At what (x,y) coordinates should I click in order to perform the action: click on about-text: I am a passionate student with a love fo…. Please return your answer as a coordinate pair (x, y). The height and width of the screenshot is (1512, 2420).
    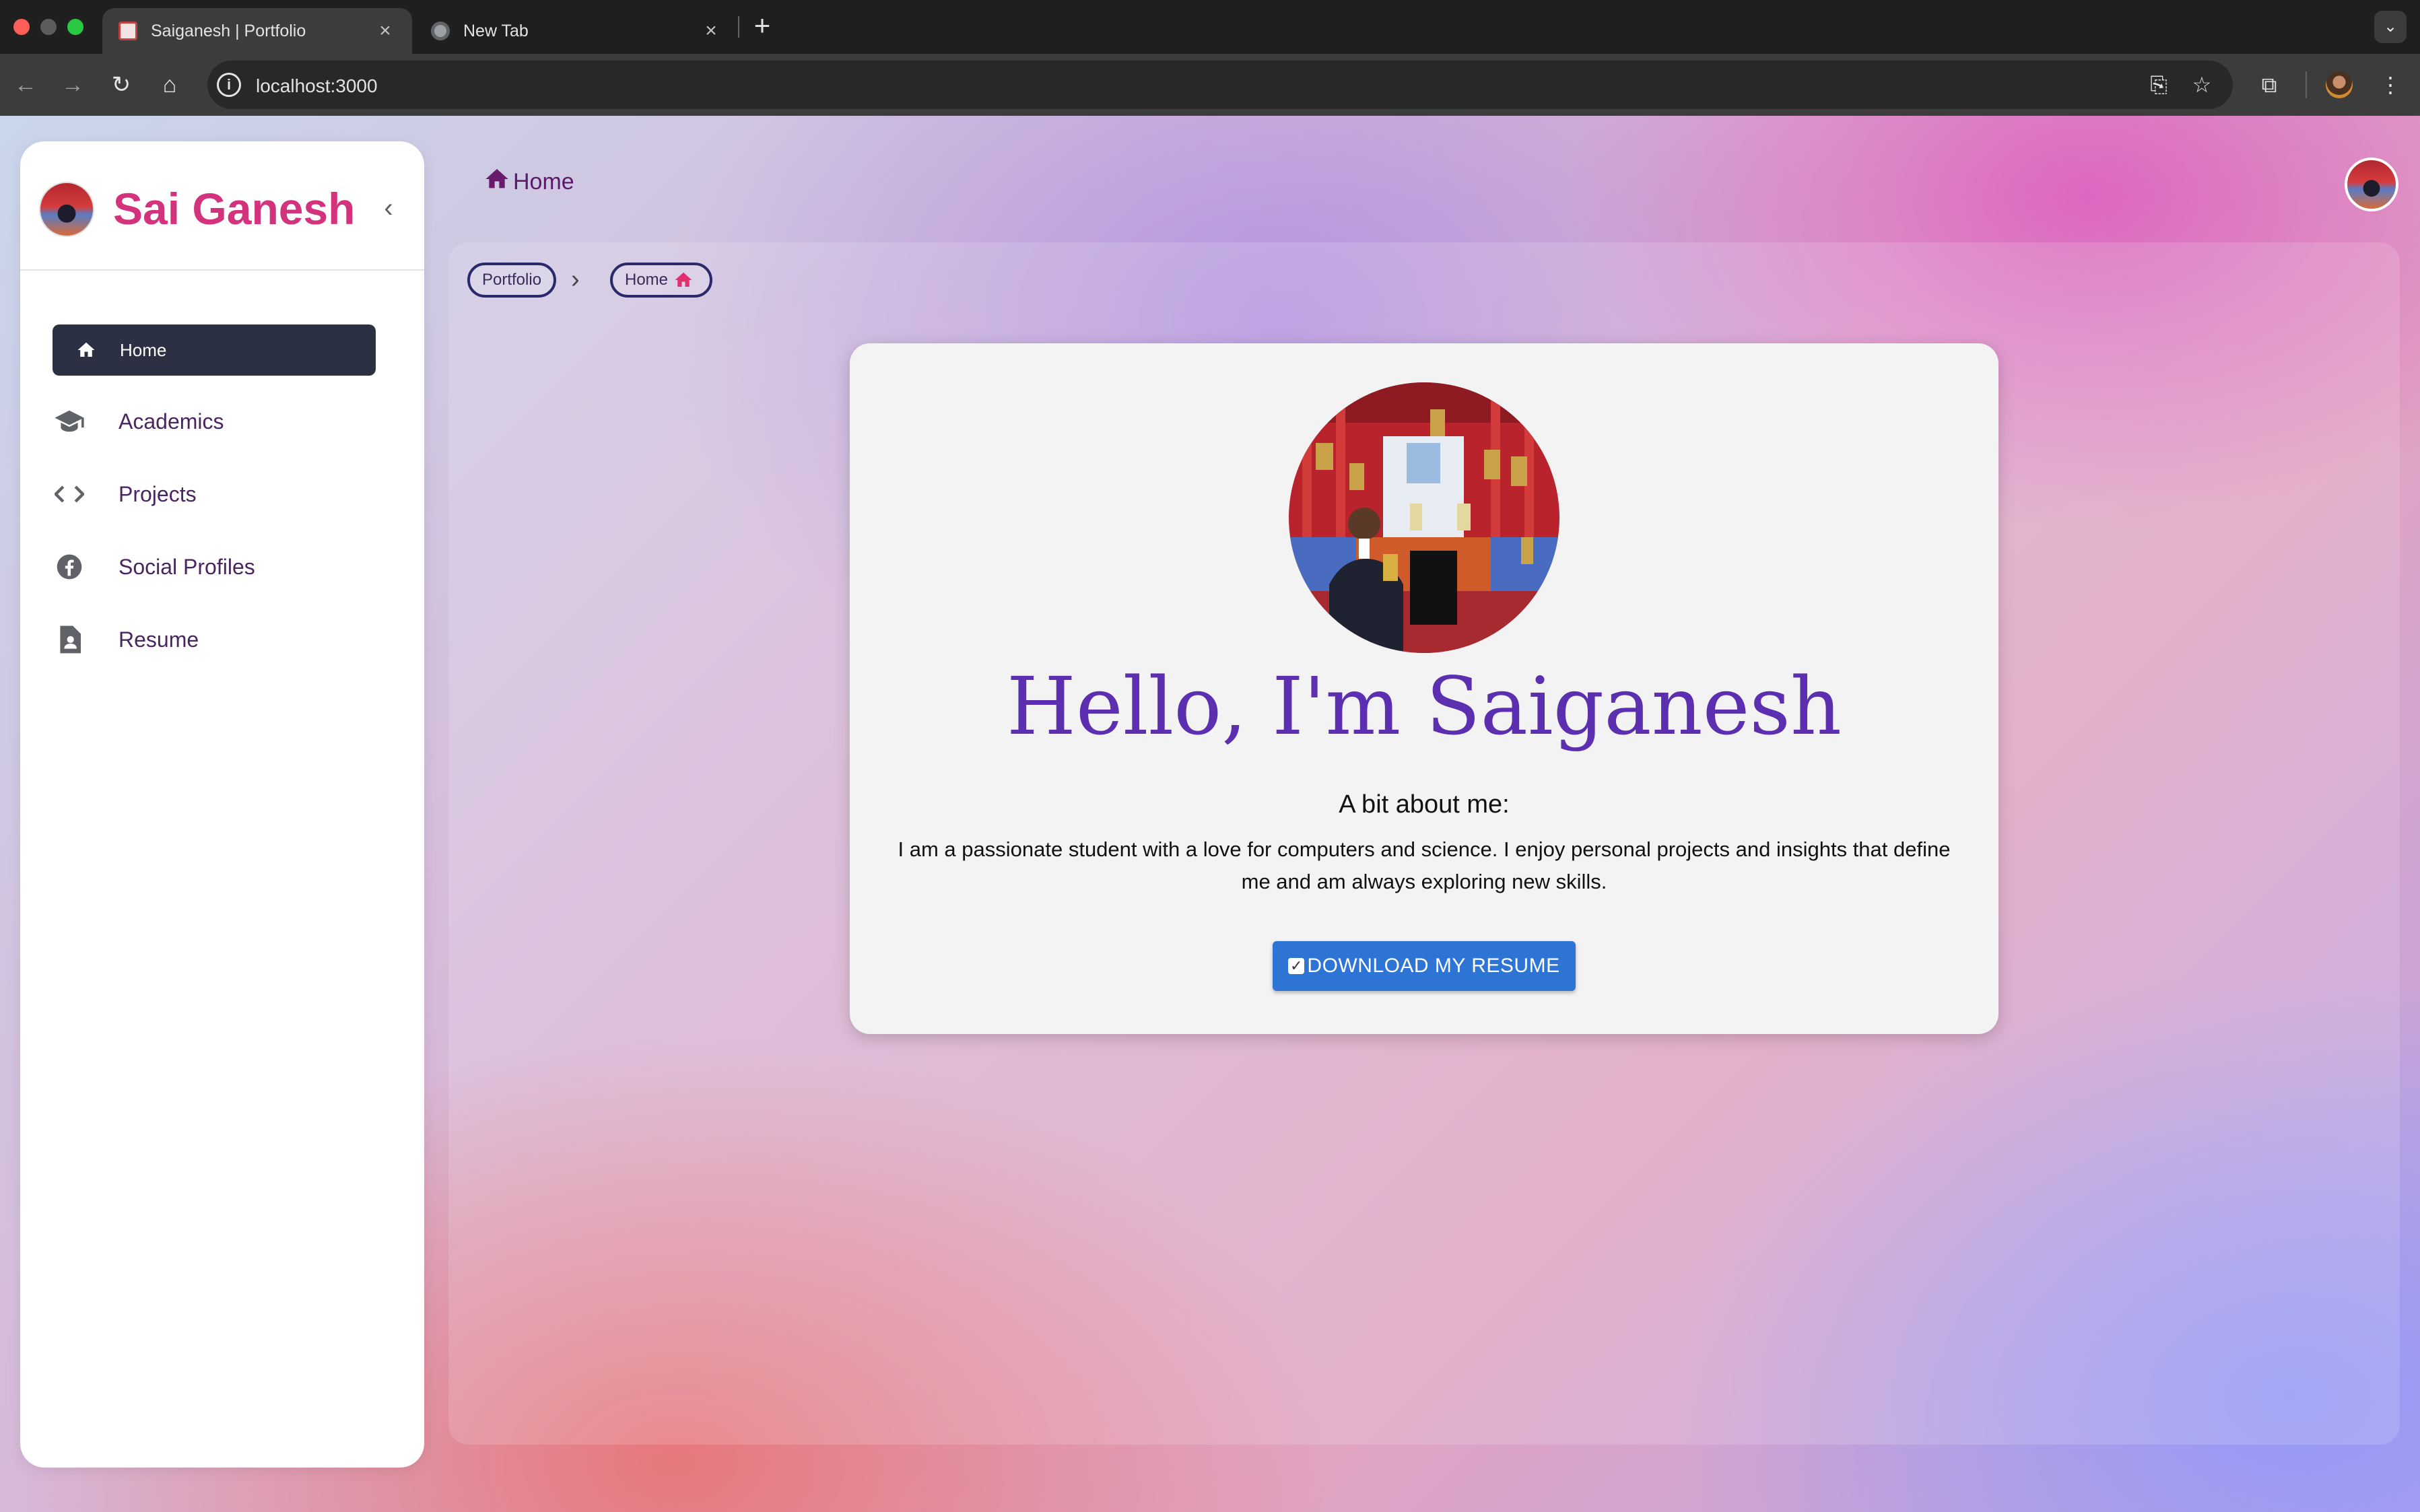
    Looking at the image, I should click on (1425, 865).